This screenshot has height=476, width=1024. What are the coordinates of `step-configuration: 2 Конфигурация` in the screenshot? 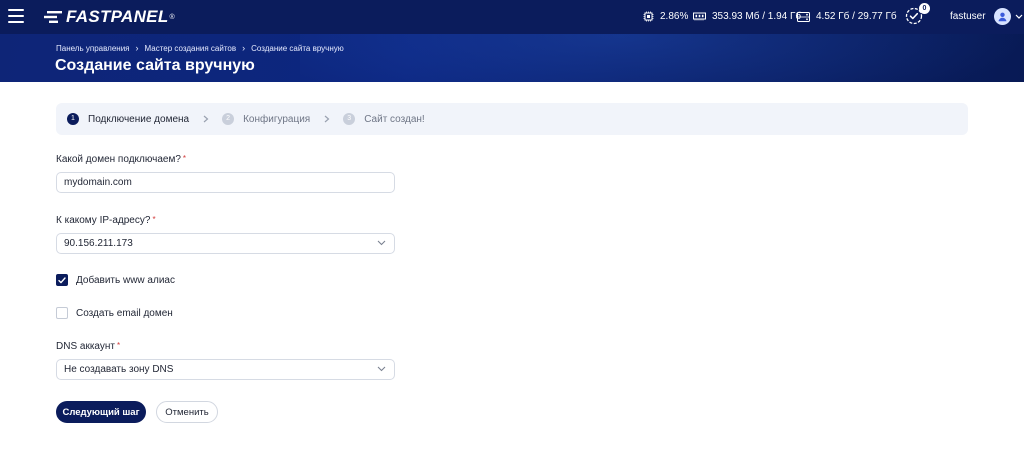 It's located at (266, 119).